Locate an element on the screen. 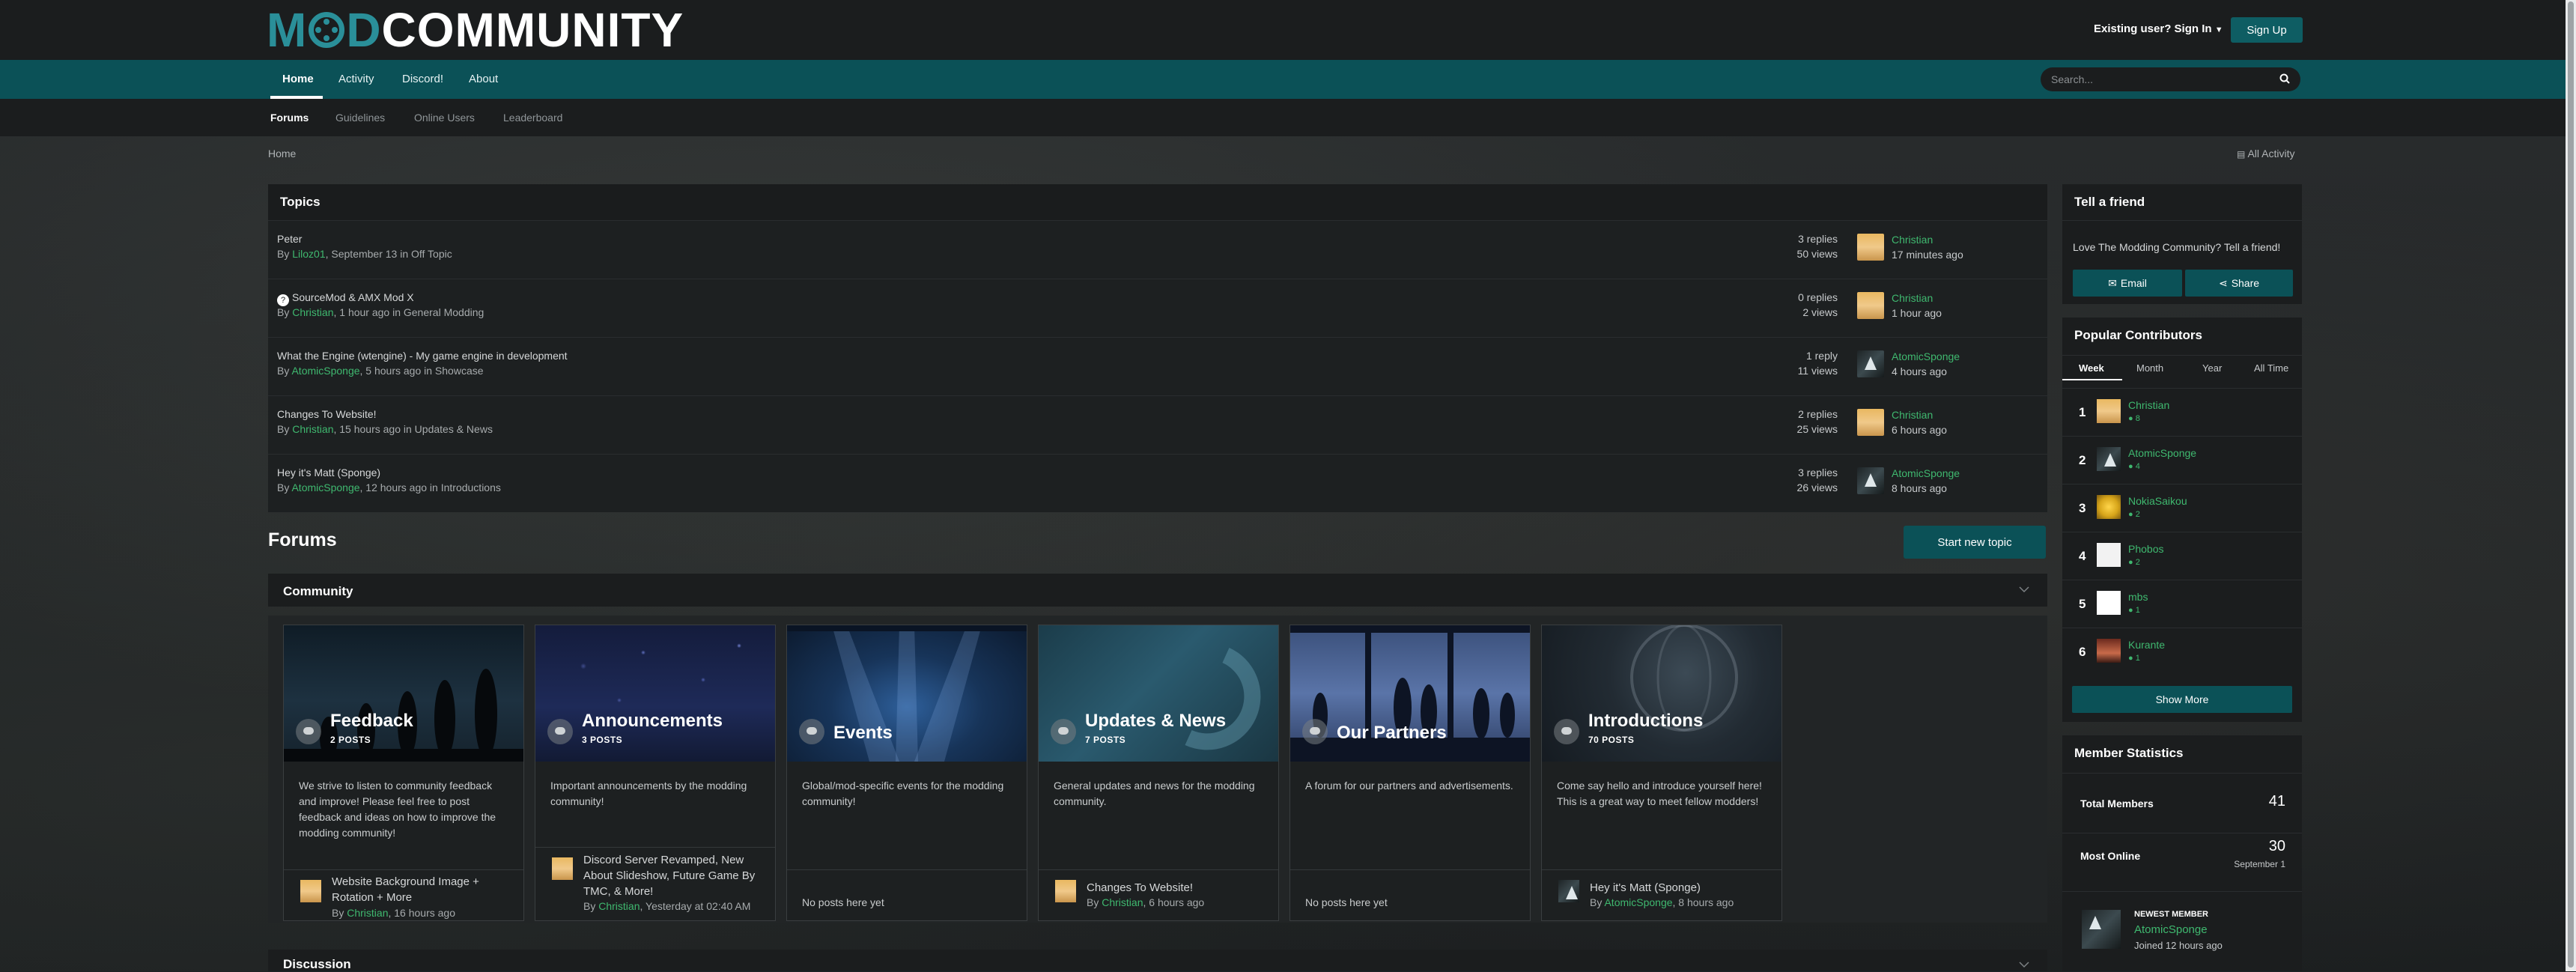 This screenshot has height=972, width=2576. contributor-name: mbs is located at coordinates (2138, 597).